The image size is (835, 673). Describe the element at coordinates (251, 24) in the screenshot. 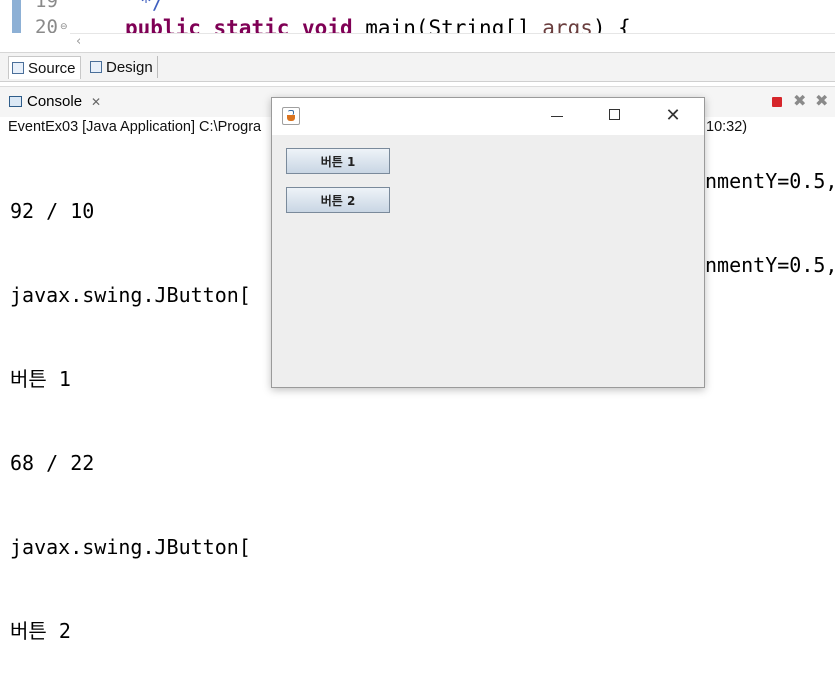

I see `keyword-static: static` at that location.